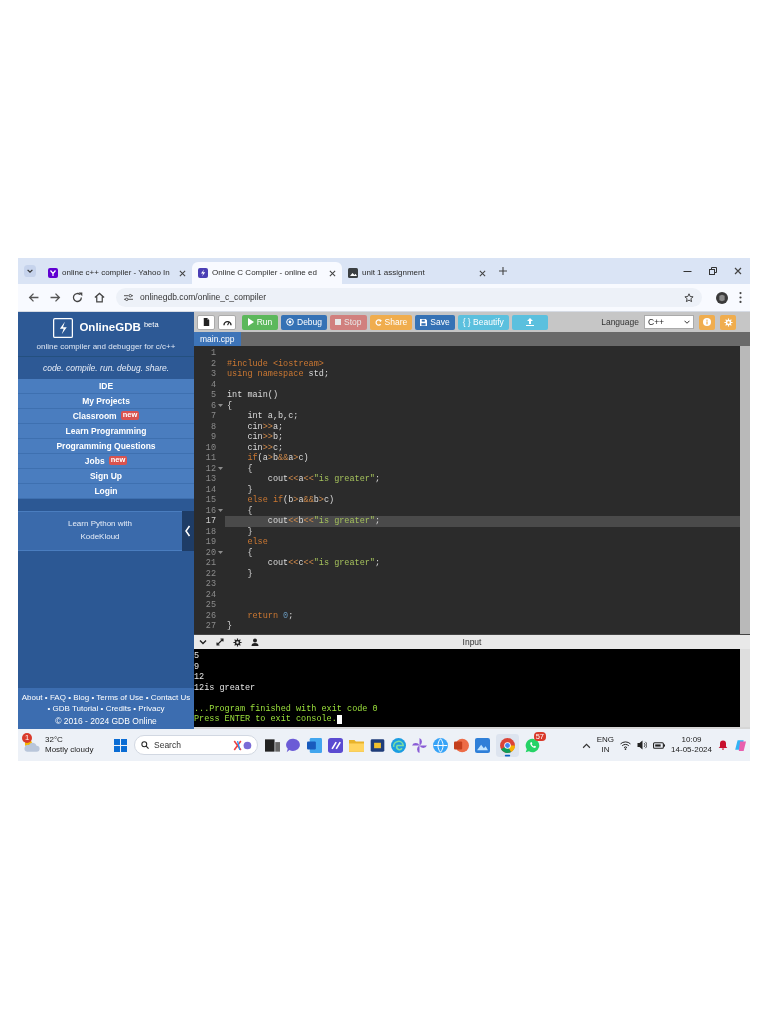 Image resolution: width=768 pixels, height=1024 pixels. I want to click on line-number: 23, so click(210, 584).